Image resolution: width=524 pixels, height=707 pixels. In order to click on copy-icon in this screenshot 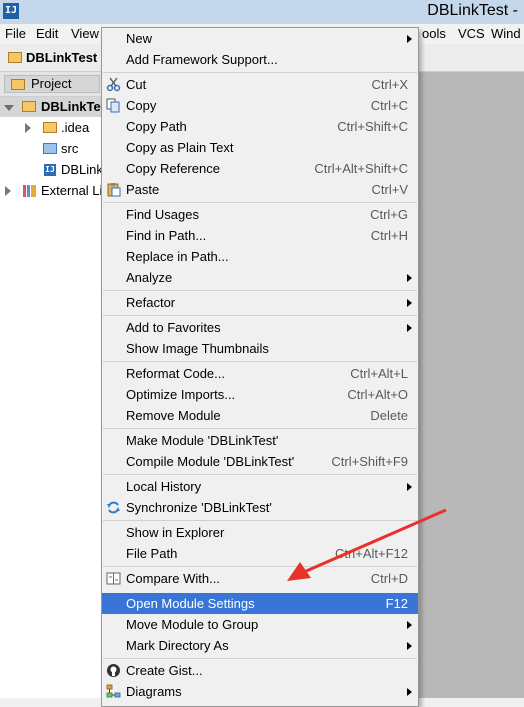, I will do `click(113, 105)`.